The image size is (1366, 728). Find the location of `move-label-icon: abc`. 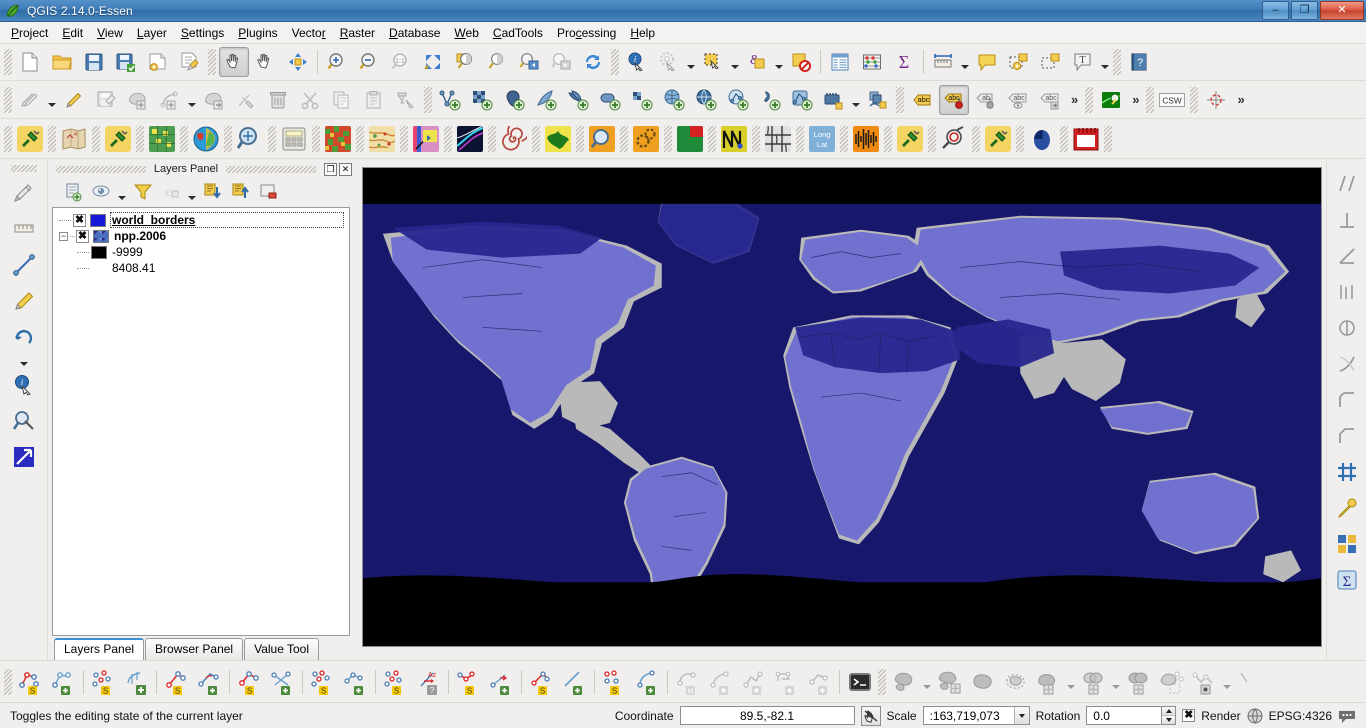

move-label-icon: abc is located at coordinates (1018, 100).